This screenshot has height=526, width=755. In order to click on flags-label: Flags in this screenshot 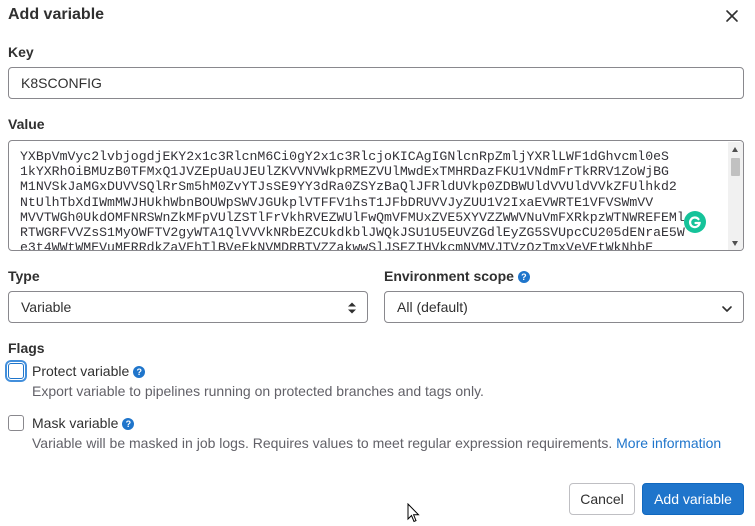, I will do `click(26, 348)`.